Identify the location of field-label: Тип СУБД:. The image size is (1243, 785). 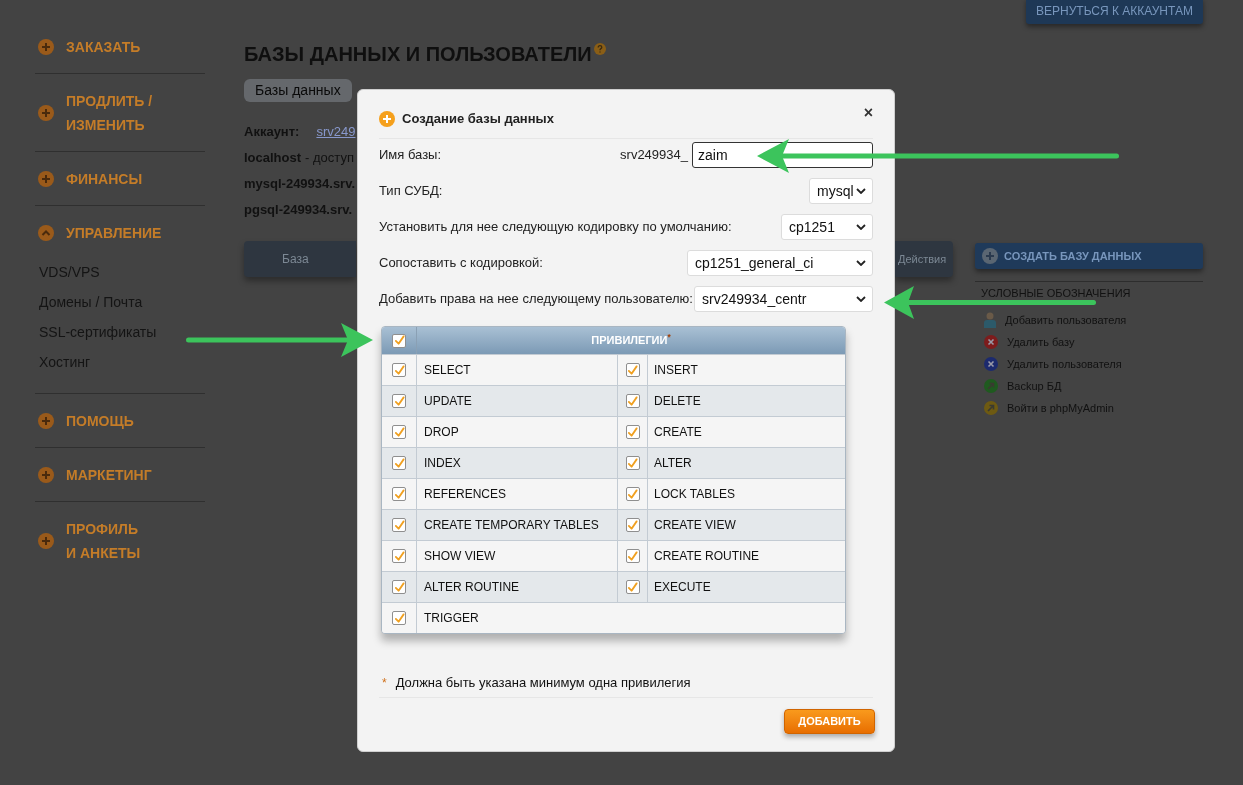
(411, 191).